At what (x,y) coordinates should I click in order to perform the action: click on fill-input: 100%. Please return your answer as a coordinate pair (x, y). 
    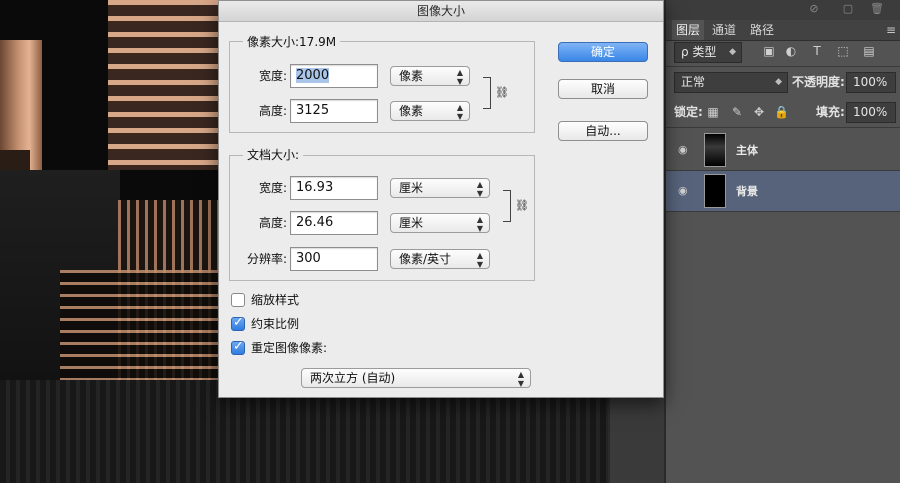
    Looking at the image, I should click on (871, 112).